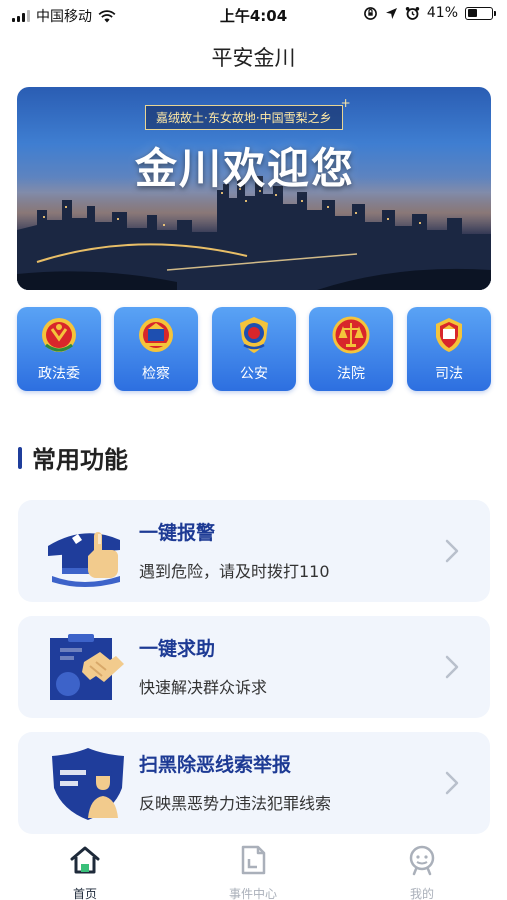 Image resolution: width=507 pixels, height=900 pixels. Describe the element at coordinates (20, 457) in the screenshot. I see `section-accent-bar` at that location.